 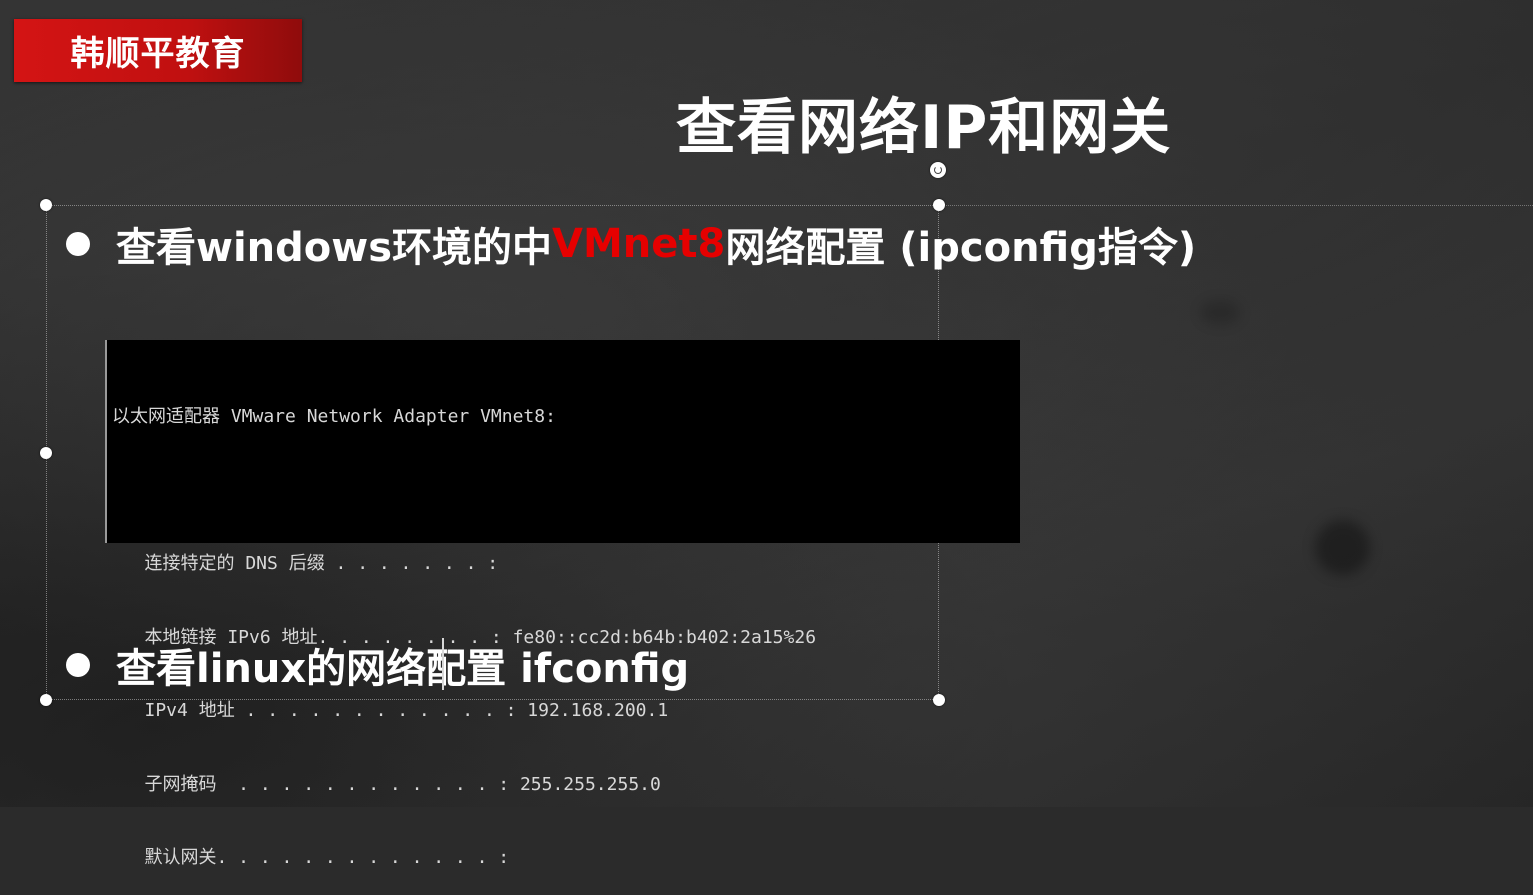 I want to click on terminal-line: 默认网关. . . . . . . . . . . . . :, so click(x=311, y=857).